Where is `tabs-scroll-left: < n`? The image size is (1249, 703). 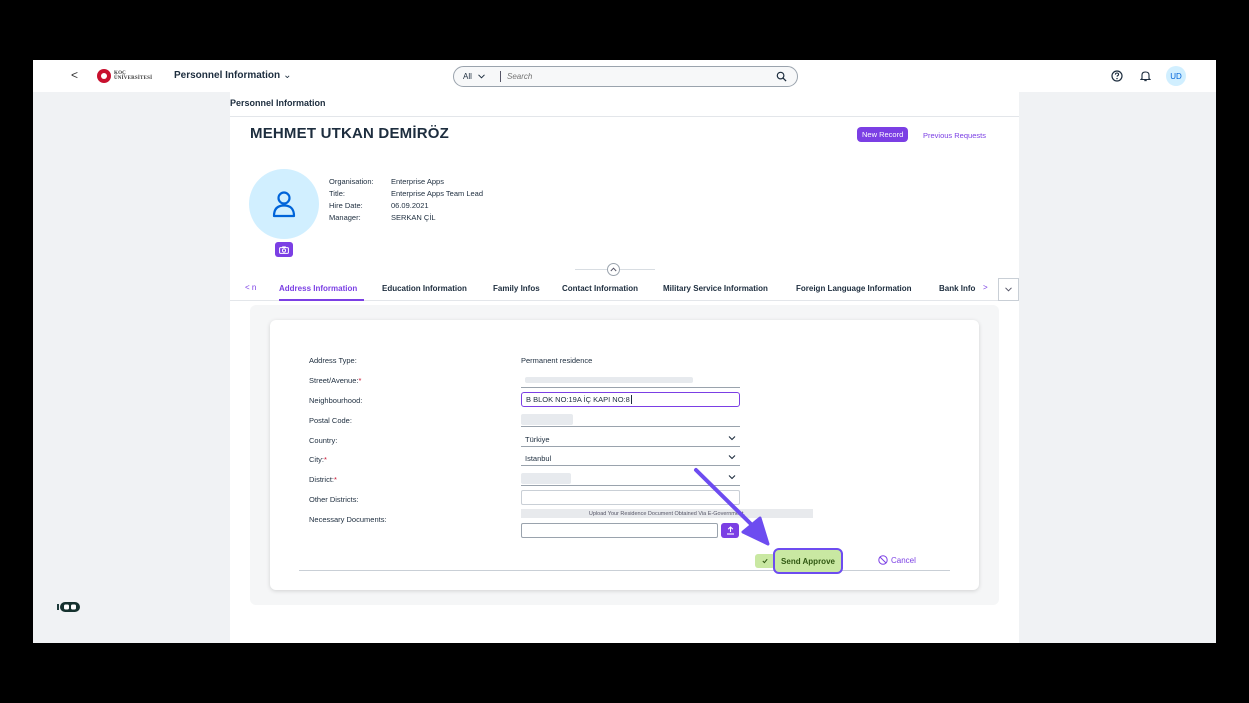 tabs-scroll-left: < n is located at coordinates (250, 287).